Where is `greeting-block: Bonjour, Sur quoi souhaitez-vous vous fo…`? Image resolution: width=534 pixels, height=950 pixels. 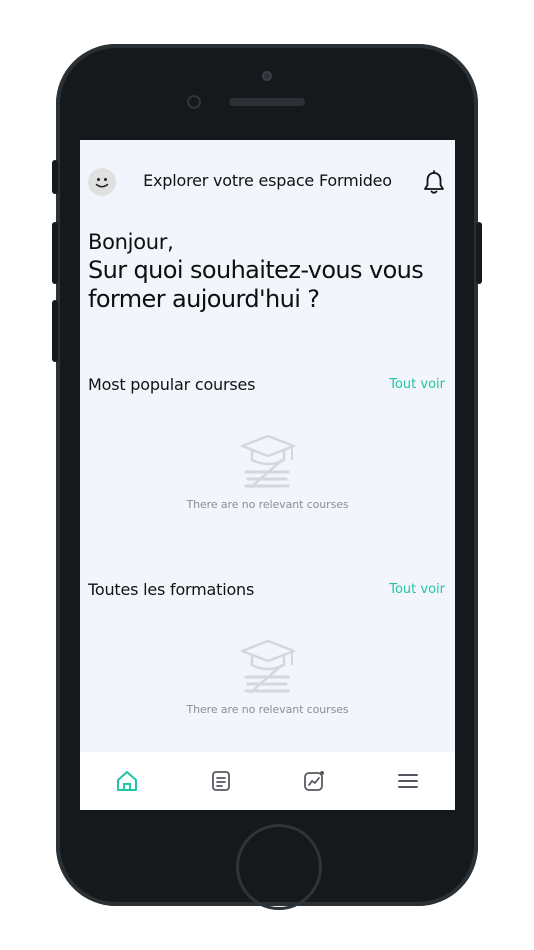 greeting-block: Bonjour, Sur quoi souhaitez-vous vous fo… is located at coordinates (268, 272).